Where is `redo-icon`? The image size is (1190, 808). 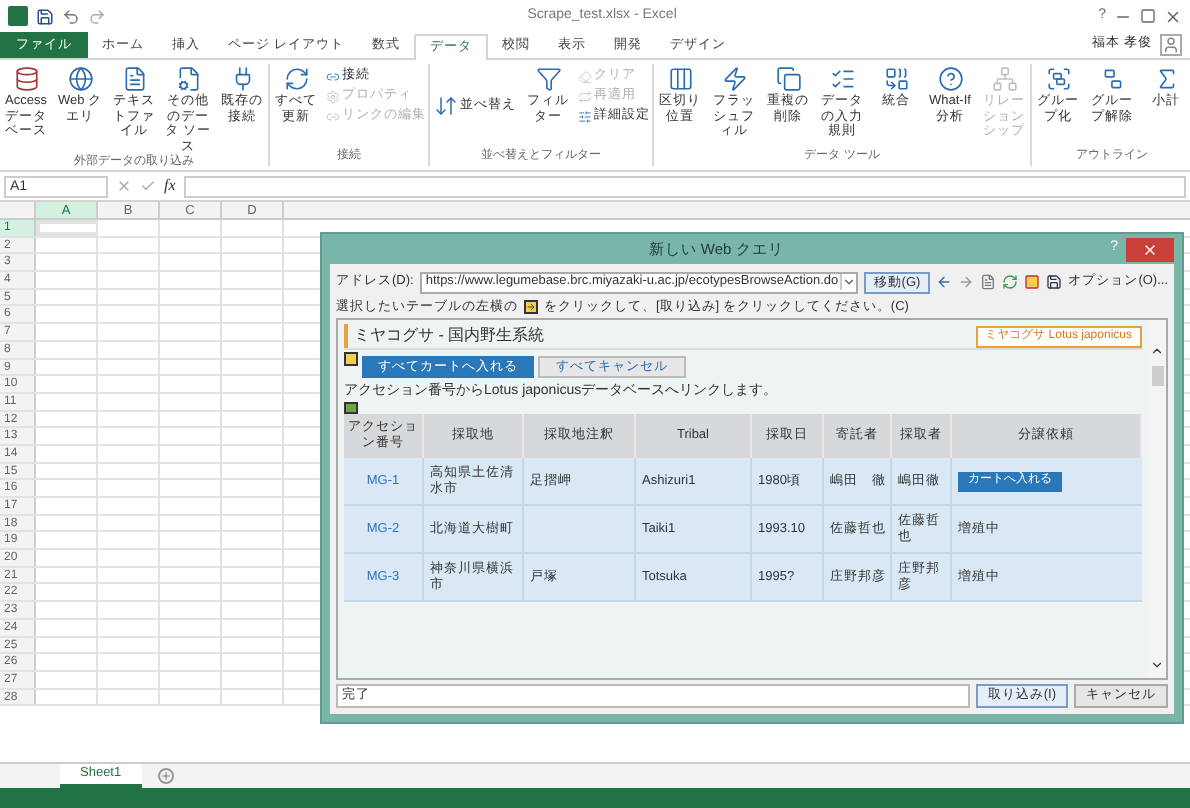
redo-icon is located at coordinates (97, 16).